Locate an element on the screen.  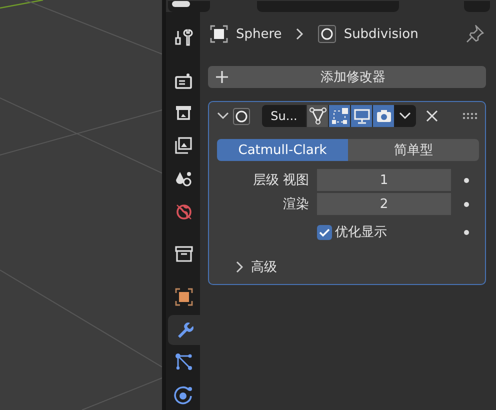
chevron-icon is located at coordinates (239, 267).